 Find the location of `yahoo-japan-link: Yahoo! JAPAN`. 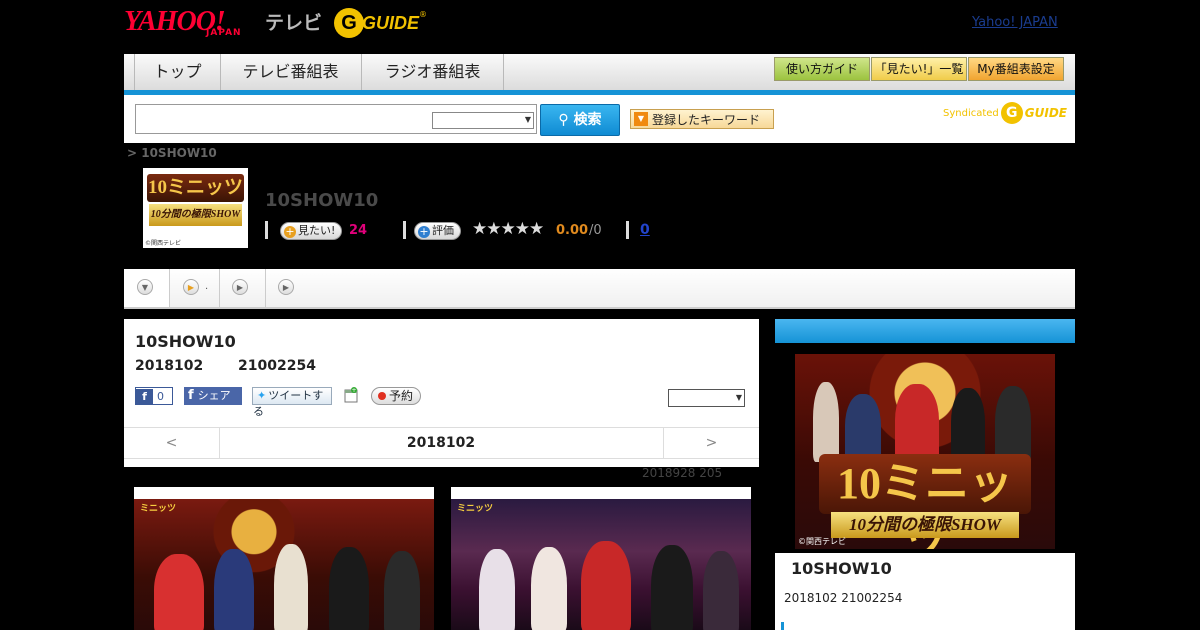

yahoo-japan-link: Yahoo! JAPAN is located at coordinates (1015, 22).